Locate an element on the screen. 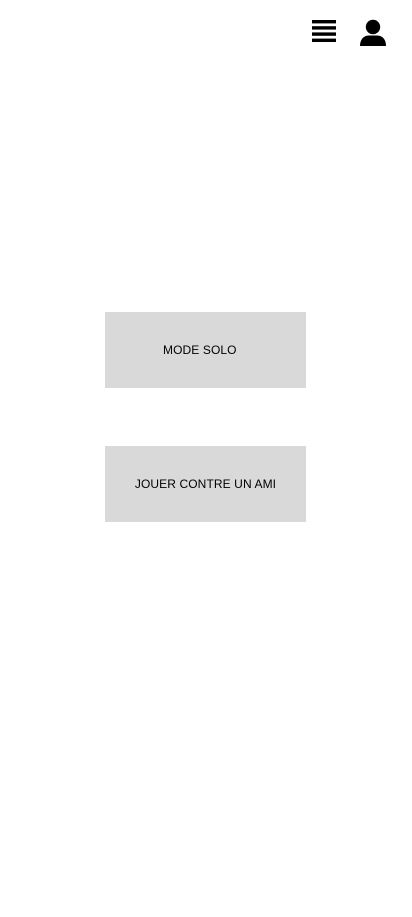 The image size is (412, 917). solo-mode-button: MODE SOLO is located at coordinates (205, 350).